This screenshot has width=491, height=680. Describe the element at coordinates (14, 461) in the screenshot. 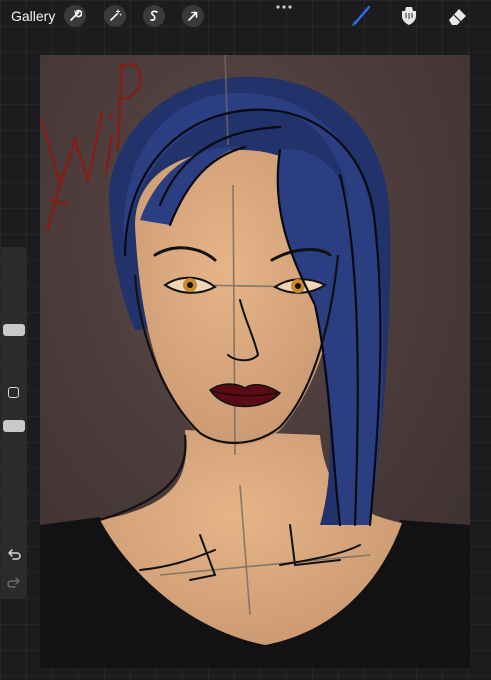

I see `brush-opacity-slider` at that location.